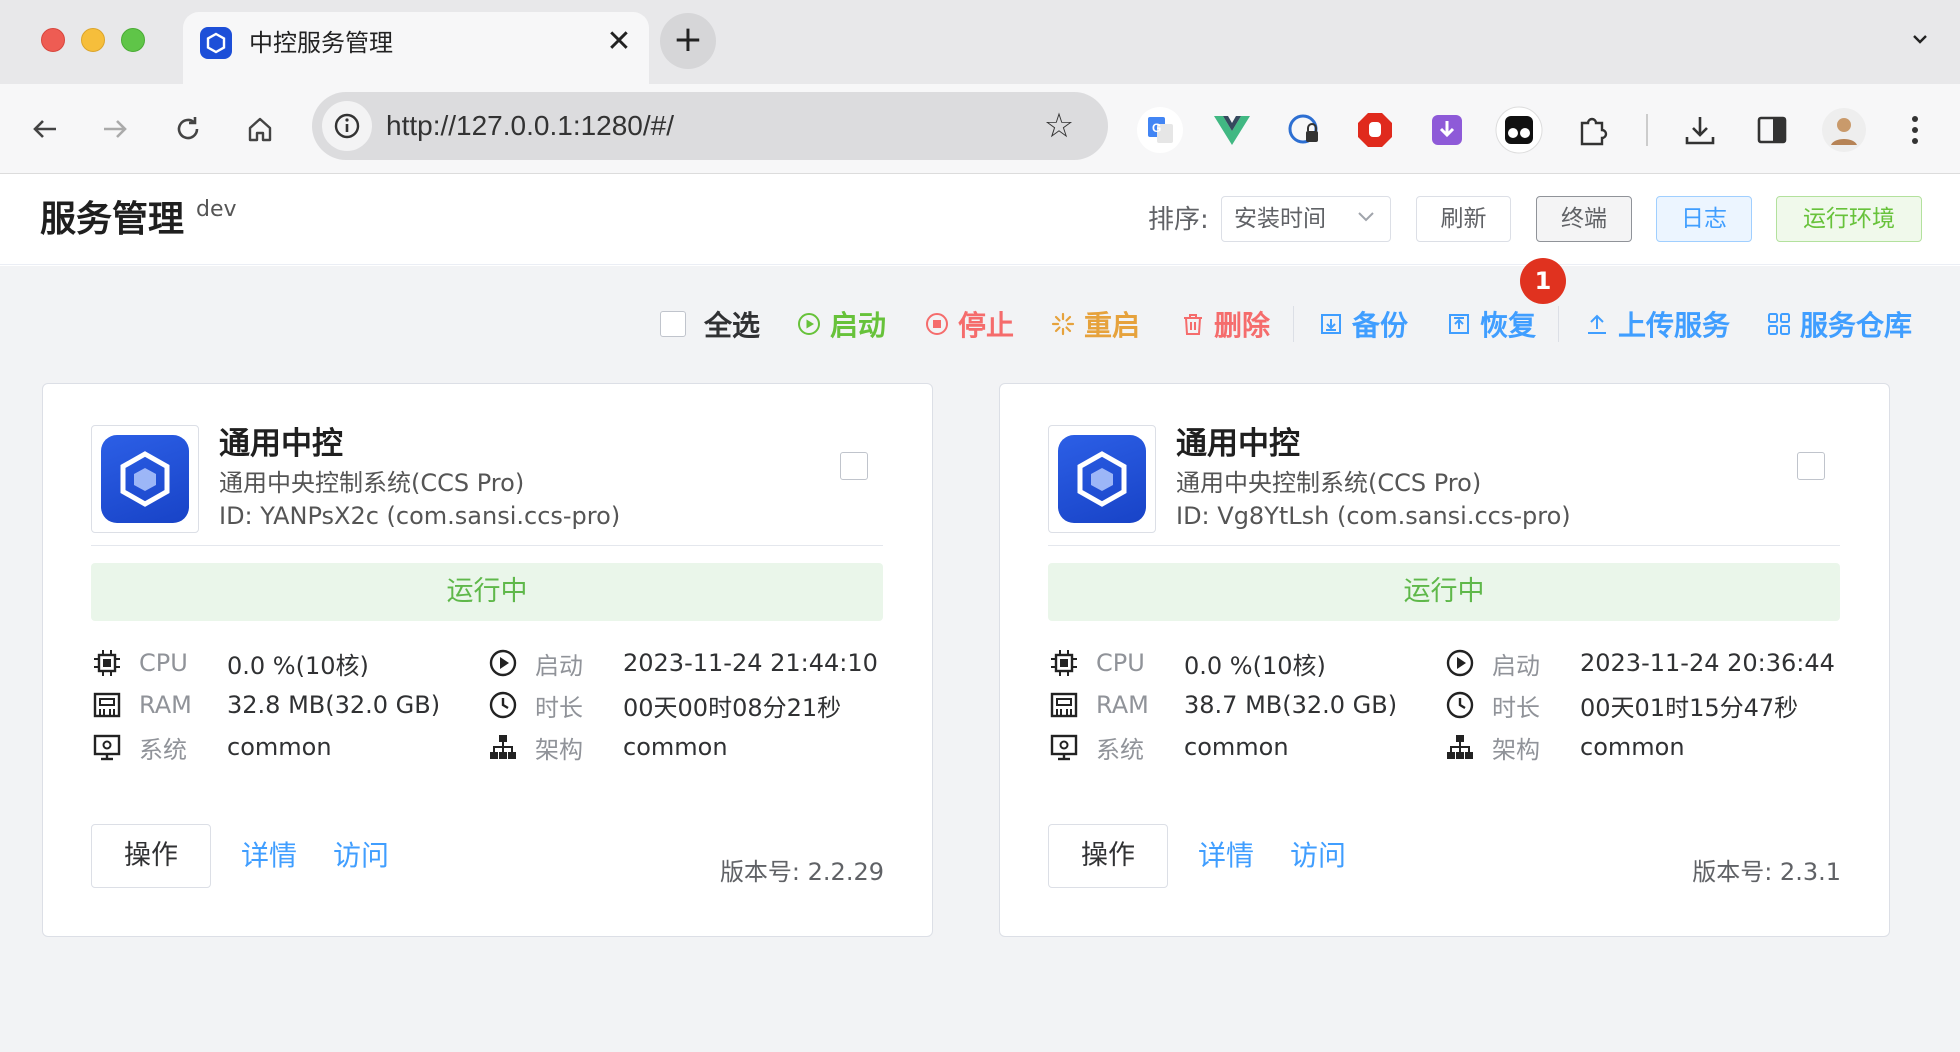 The height and width of the screenshot is (1052, 1960). Describe the element at coordinates (1657, 324) in the screenshot. I see `upload-service-button: 上传服务` at that location.